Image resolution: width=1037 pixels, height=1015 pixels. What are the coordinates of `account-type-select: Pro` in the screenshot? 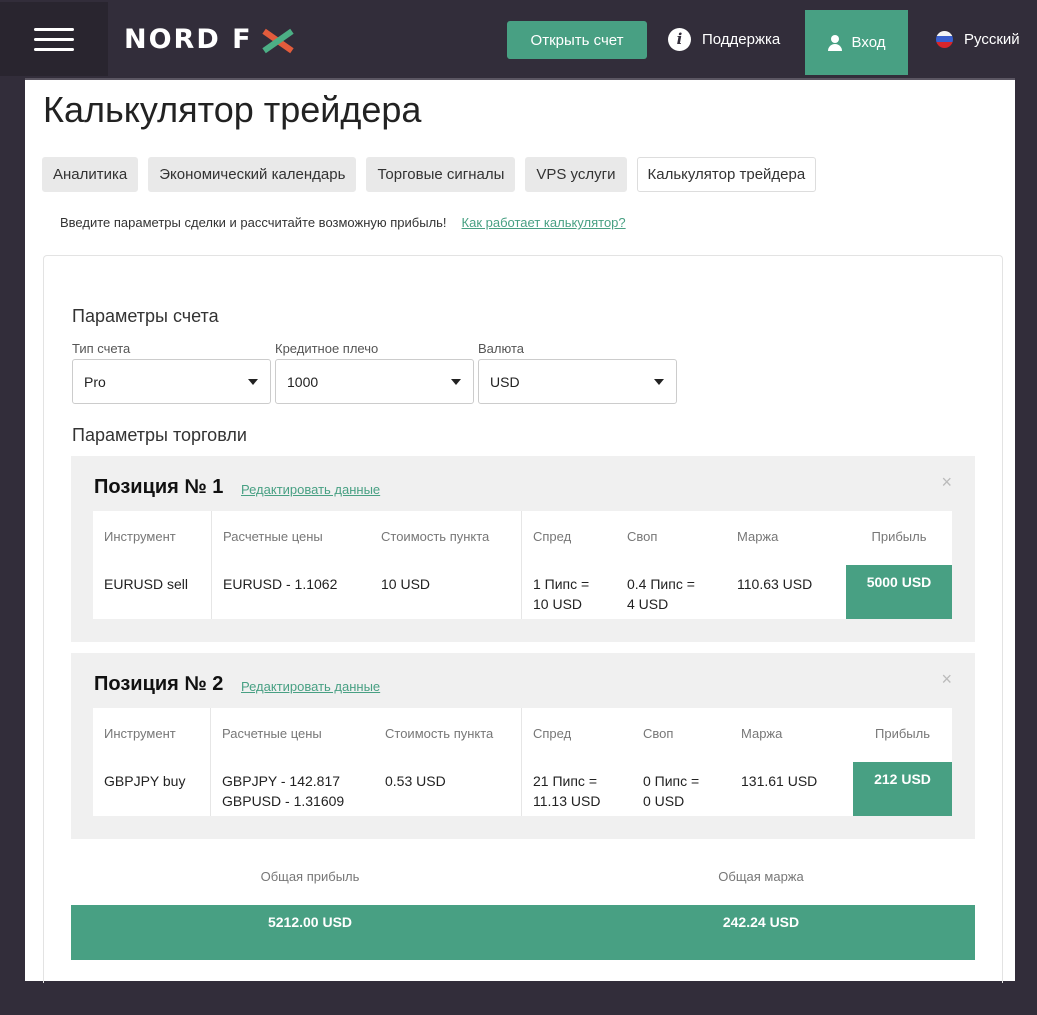 It's located at (171, 381).